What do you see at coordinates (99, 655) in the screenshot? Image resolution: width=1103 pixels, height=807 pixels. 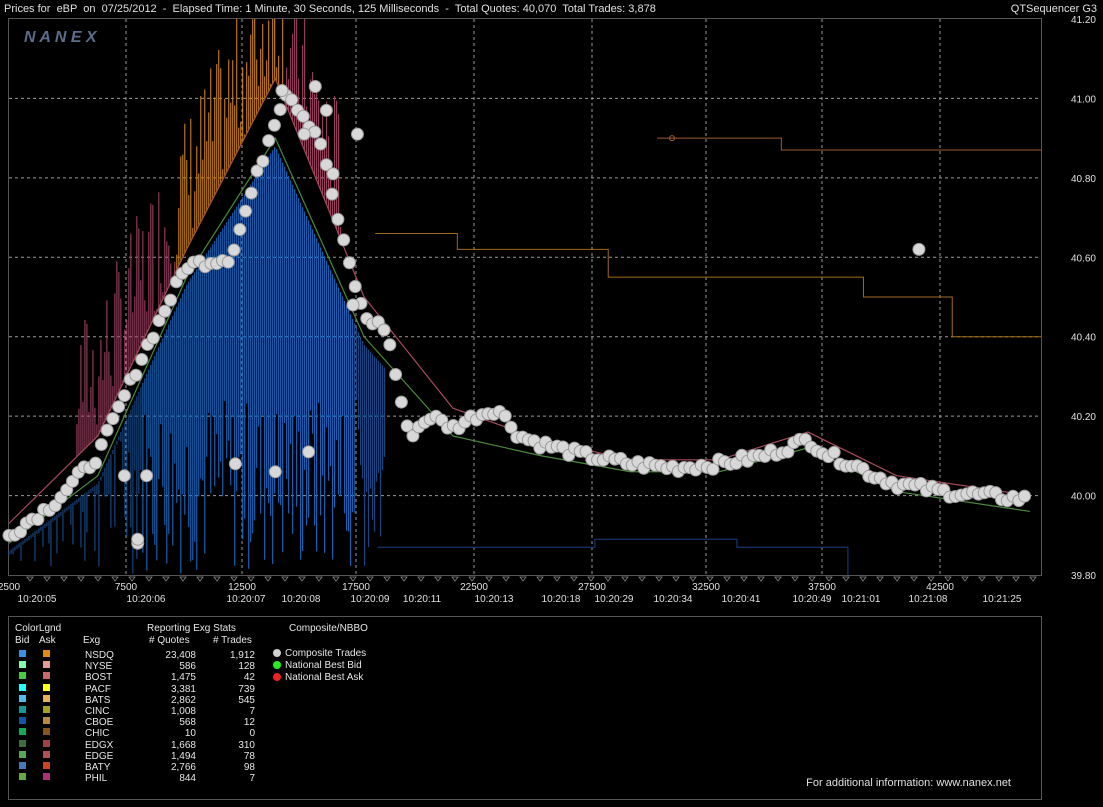 I see `exg-name: NSDQ` at bounding box center [99, 655].